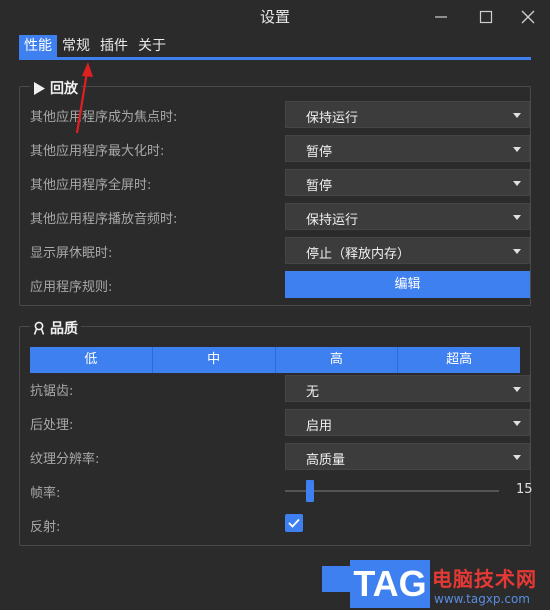 Image resolution: width=550 pixels, height=610 pixels. Describe the element at coordinates (280, 182) in the screenshot. I see `setting-row-fullscreen: 其他应用程序全屏时: 暂停` at that location.